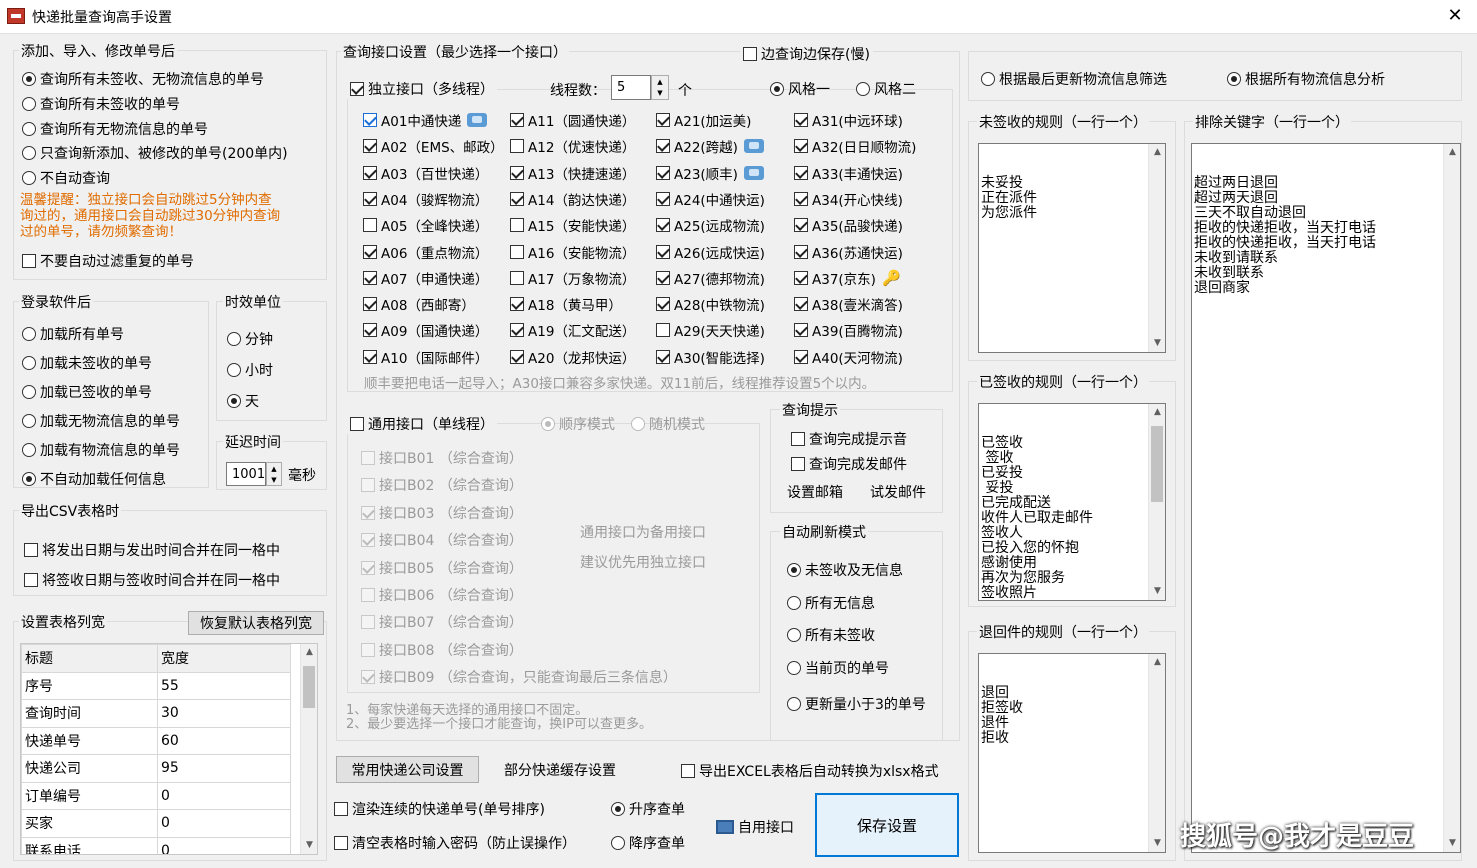 The width and height of the screenshot is (1477, 868). I want to click on delay-spinner: ▲ ▼, so click(274, 474).